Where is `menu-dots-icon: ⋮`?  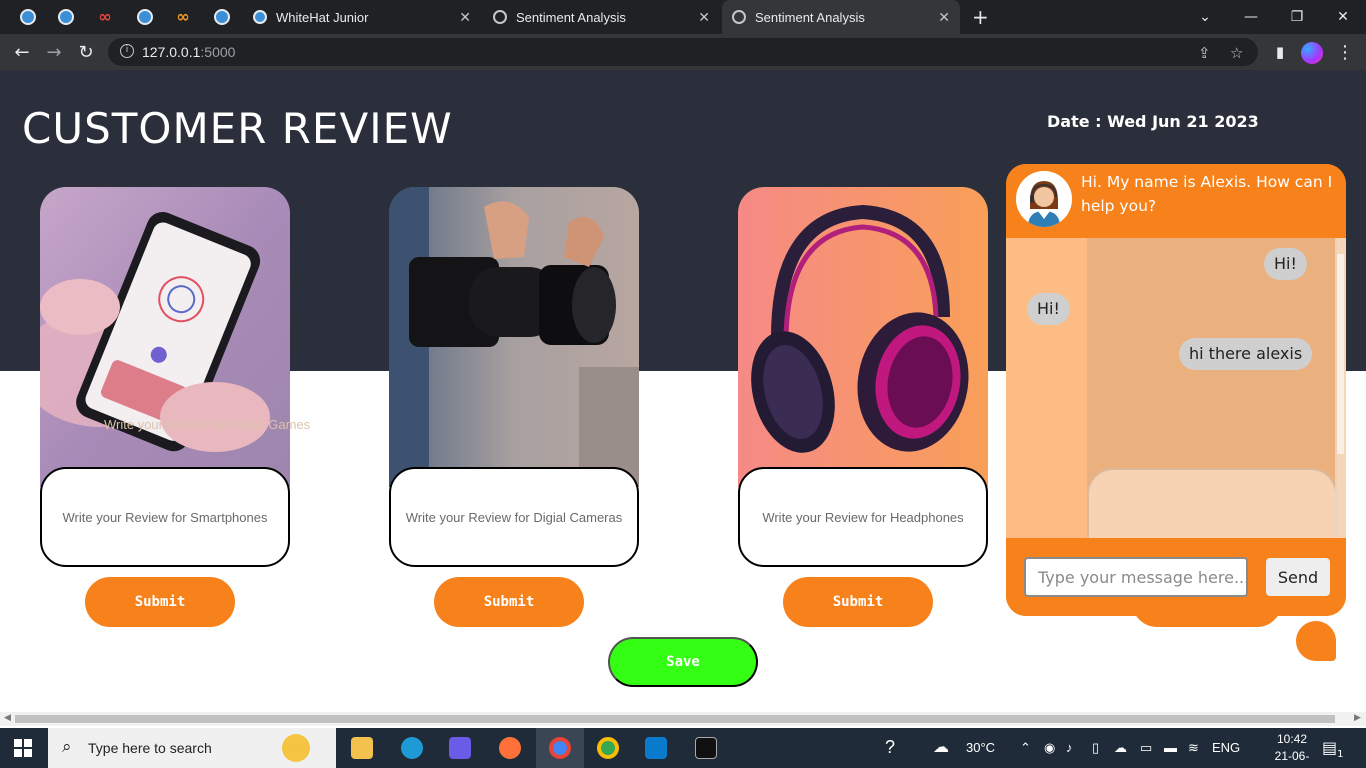 menu-dots-icon: ⋮ is located at coordinates (1345, 52).